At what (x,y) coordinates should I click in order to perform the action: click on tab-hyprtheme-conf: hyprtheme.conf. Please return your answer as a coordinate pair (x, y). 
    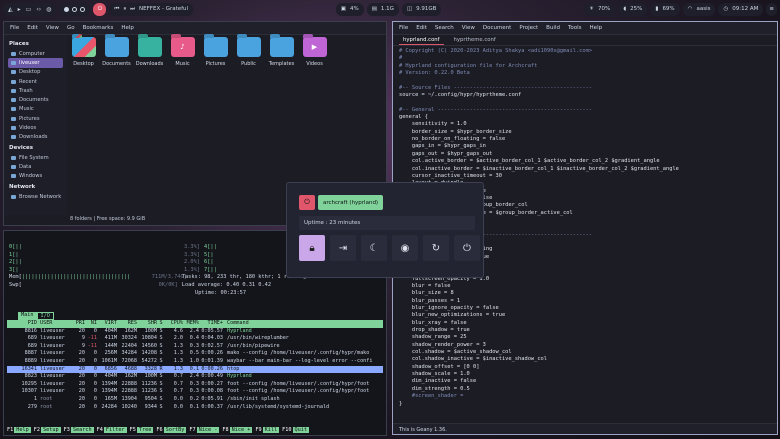
    Looking at the image, I should click on (475, 41).